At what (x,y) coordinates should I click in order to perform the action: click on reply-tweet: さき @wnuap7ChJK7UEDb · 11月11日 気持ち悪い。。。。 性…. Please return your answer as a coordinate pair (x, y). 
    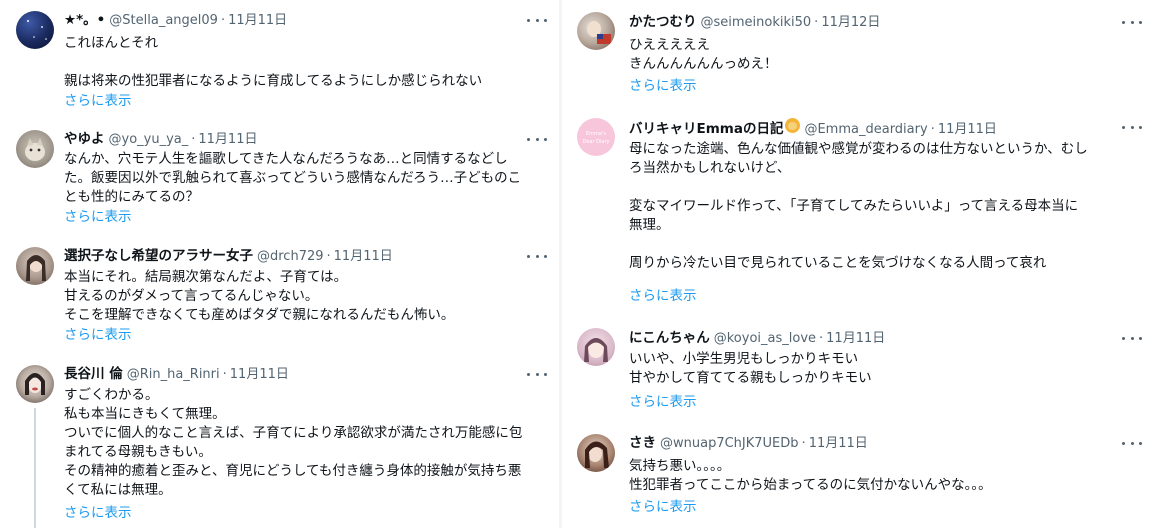
    Looking at the image, I should click on (859, 477).